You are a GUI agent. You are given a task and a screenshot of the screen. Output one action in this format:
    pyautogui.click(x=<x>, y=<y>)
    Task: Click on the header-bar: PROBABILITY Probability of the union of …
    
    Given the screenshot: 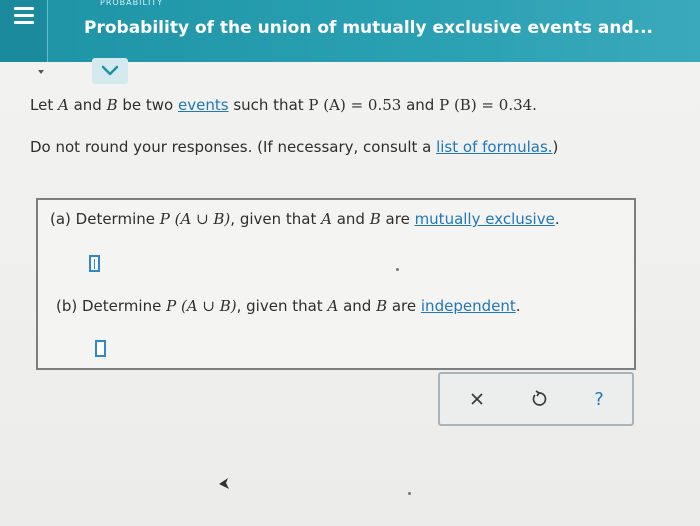 What is the action you would take?
    pyautogui.click(x=350, y=31)
    